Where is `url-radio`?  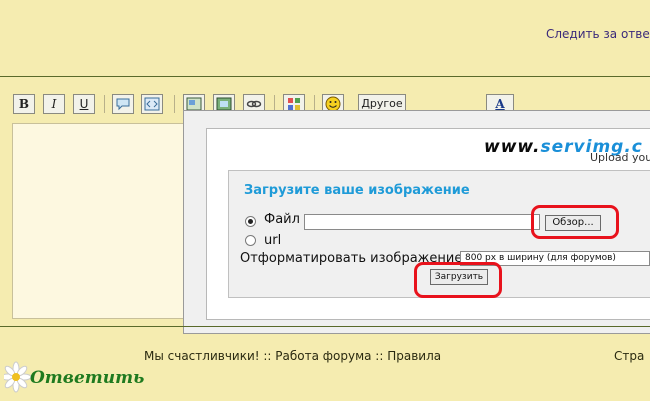
url-radio is located at coordinates (250, 240).